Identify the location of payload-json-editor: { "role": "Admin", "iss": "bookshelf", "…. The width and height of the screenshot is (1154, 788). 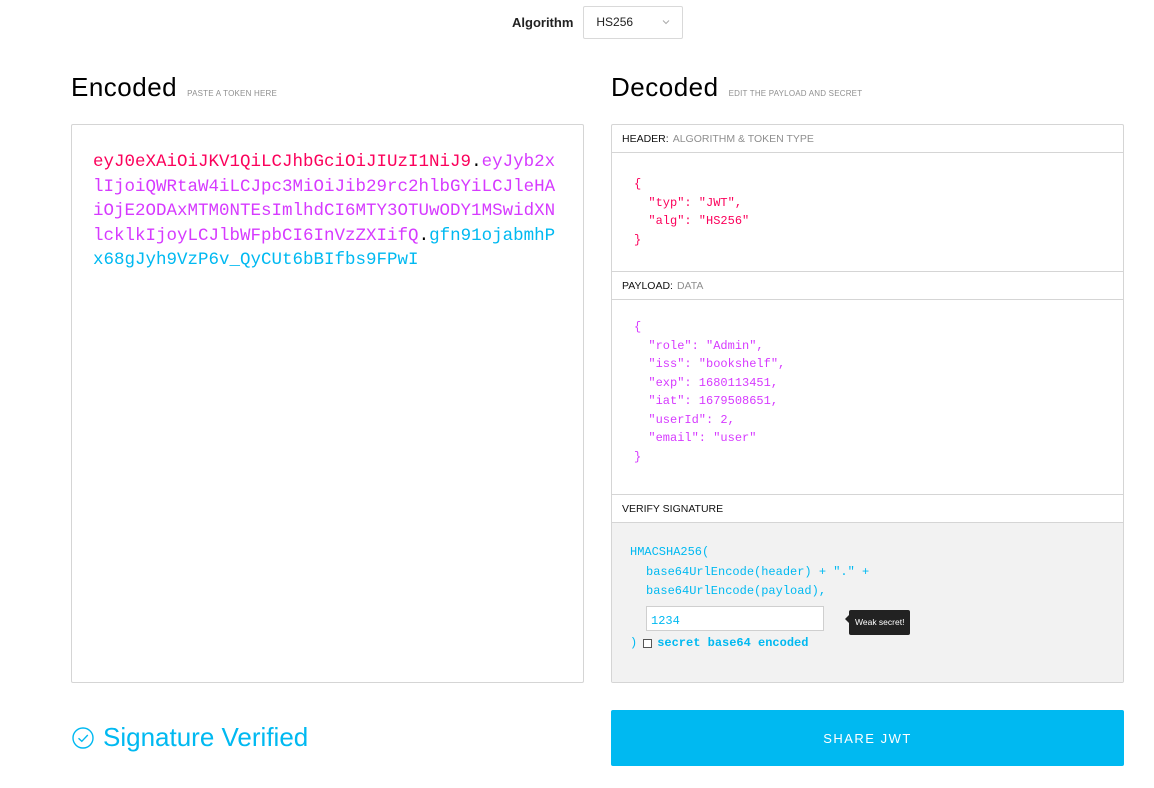
(867, 397).